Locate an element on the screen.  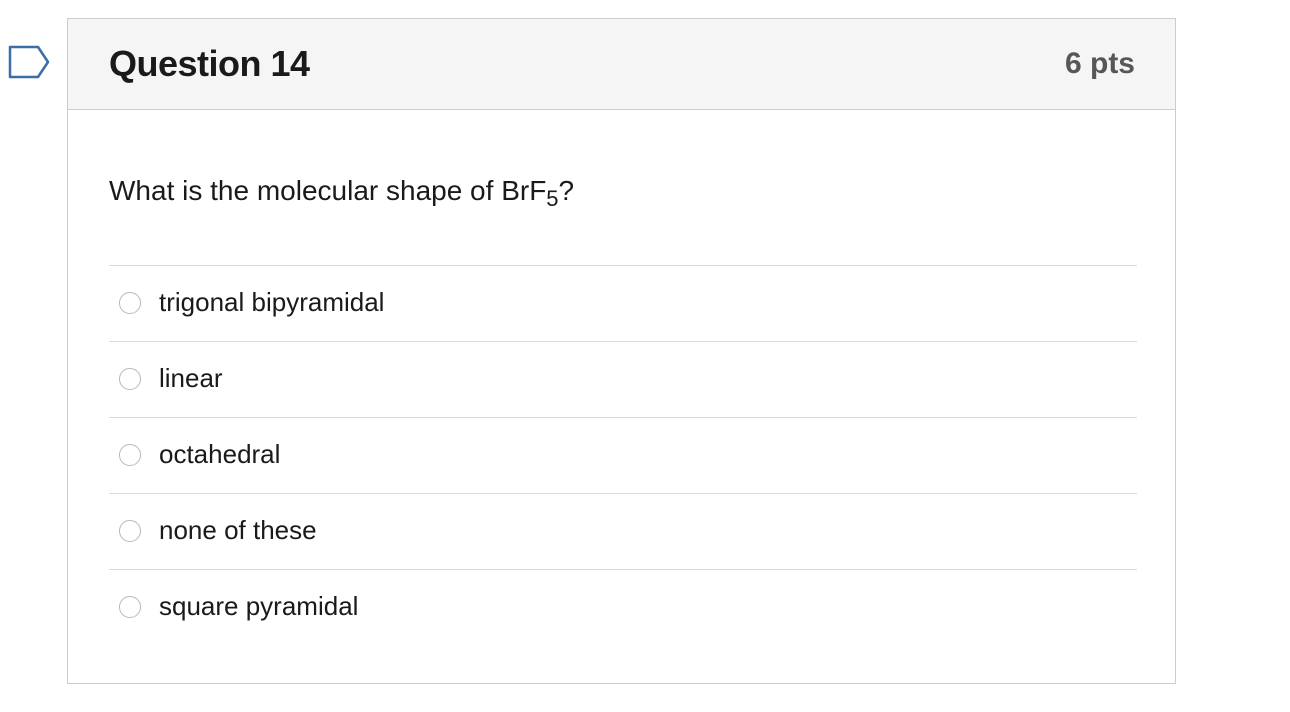
answer-option: linear is located at coordinates (623, 379).